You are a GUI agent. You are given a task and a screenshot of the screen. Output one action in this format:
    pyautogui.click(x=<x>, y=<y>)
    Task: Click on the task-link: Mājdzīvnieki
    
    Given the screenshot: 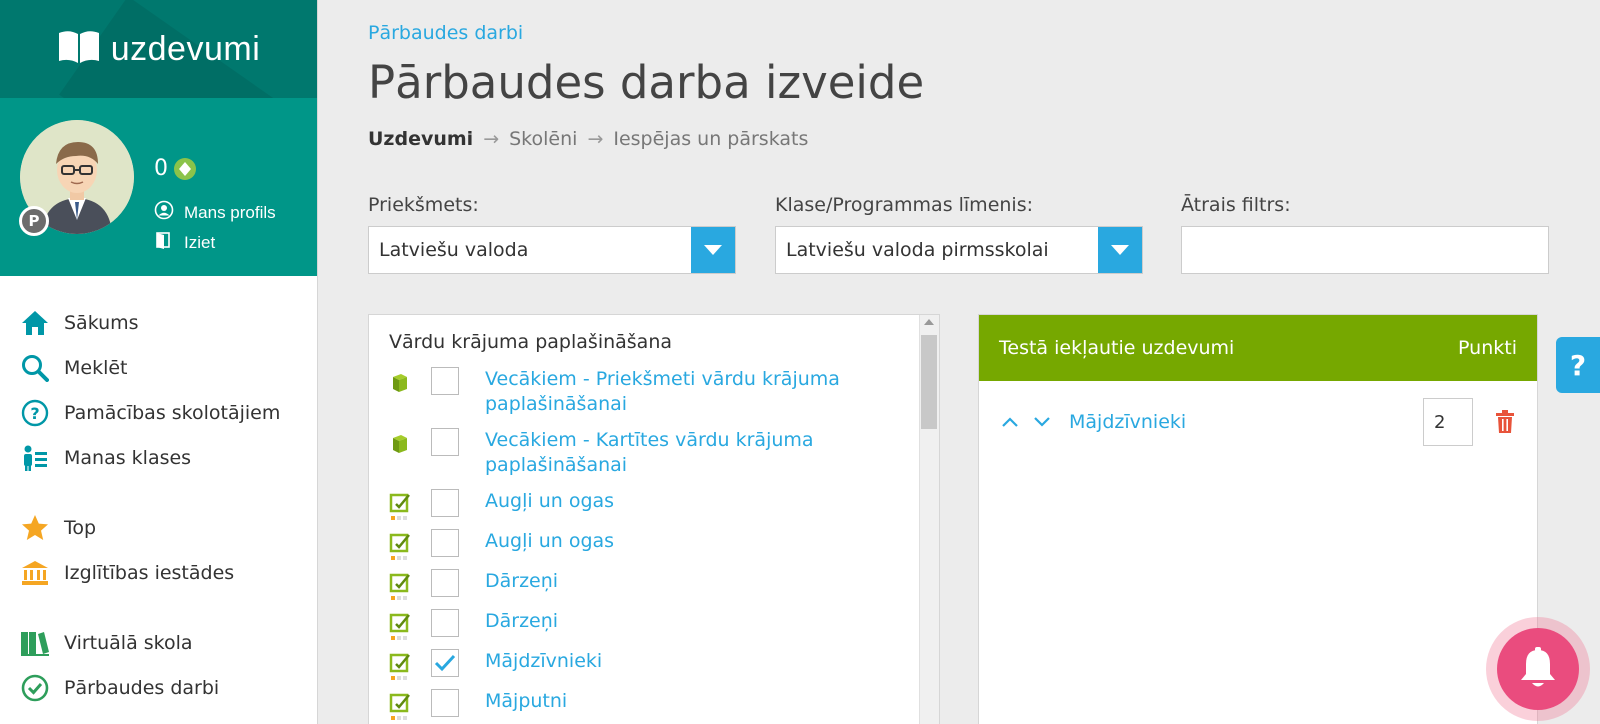 What is the action you would take?
    pyautogui.click(x=665, y=661)
    